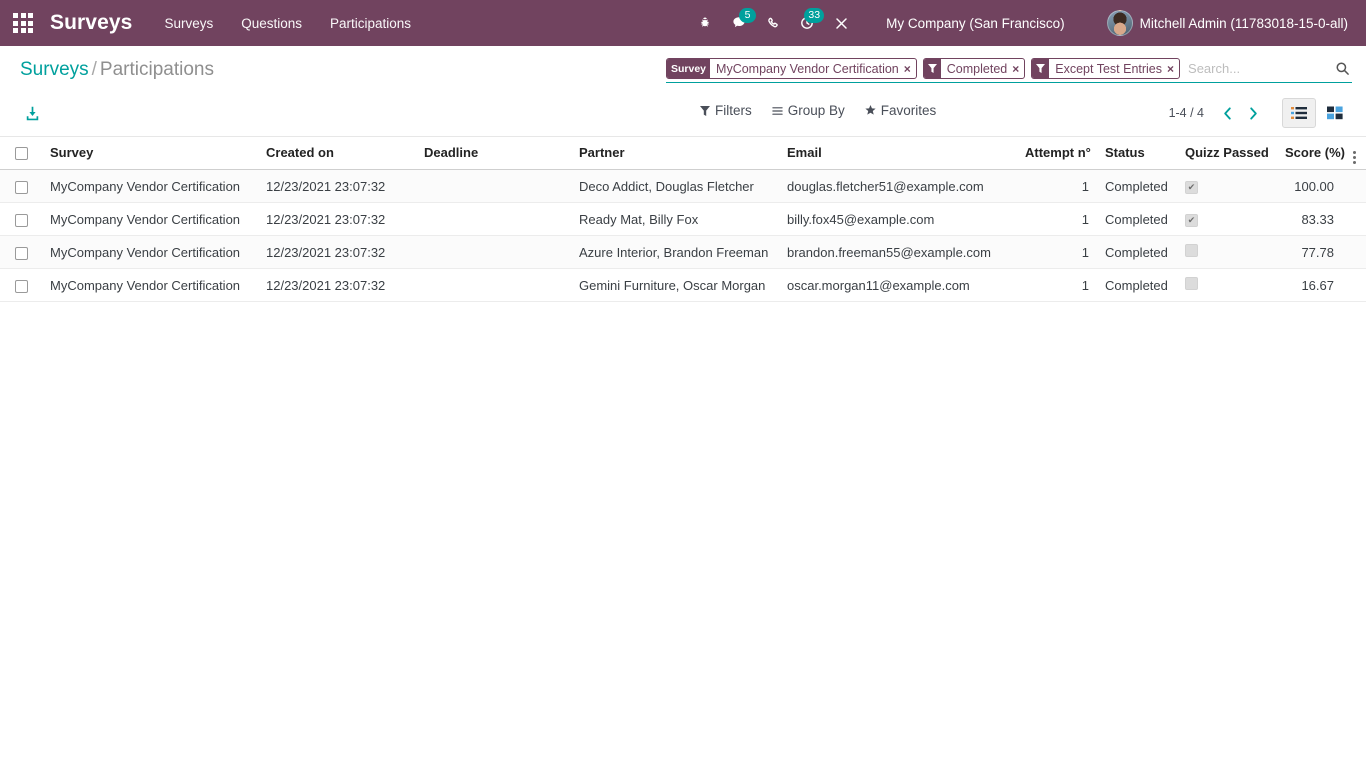 The height and width of the screenshot is (768, 1366). I want to click on user-menu: Mitchell Admin (11783018-15-0-all), so click(1225, 23).